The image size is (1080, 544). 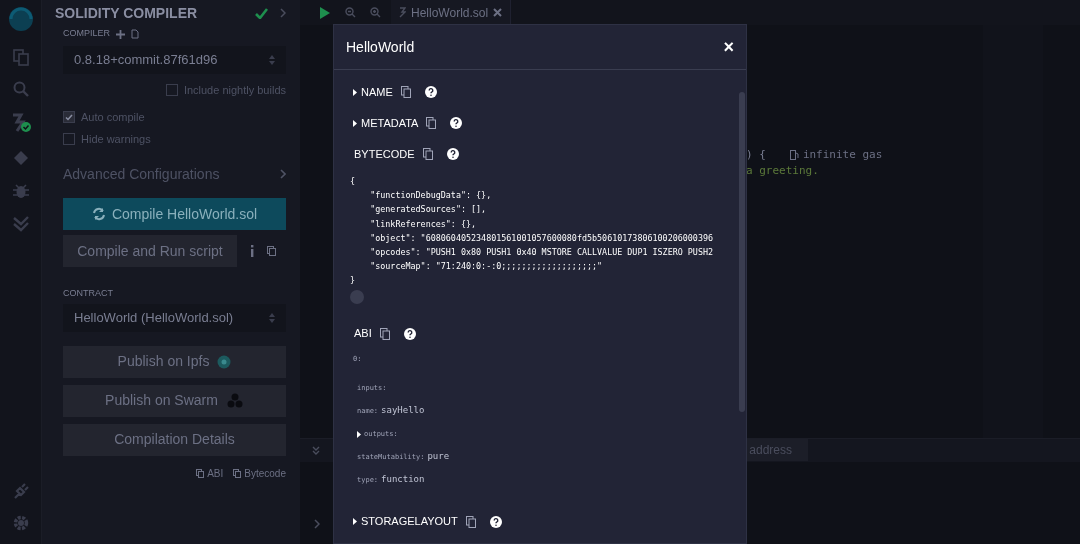 I want to click on plus-icon, so click(x=120, y=34).